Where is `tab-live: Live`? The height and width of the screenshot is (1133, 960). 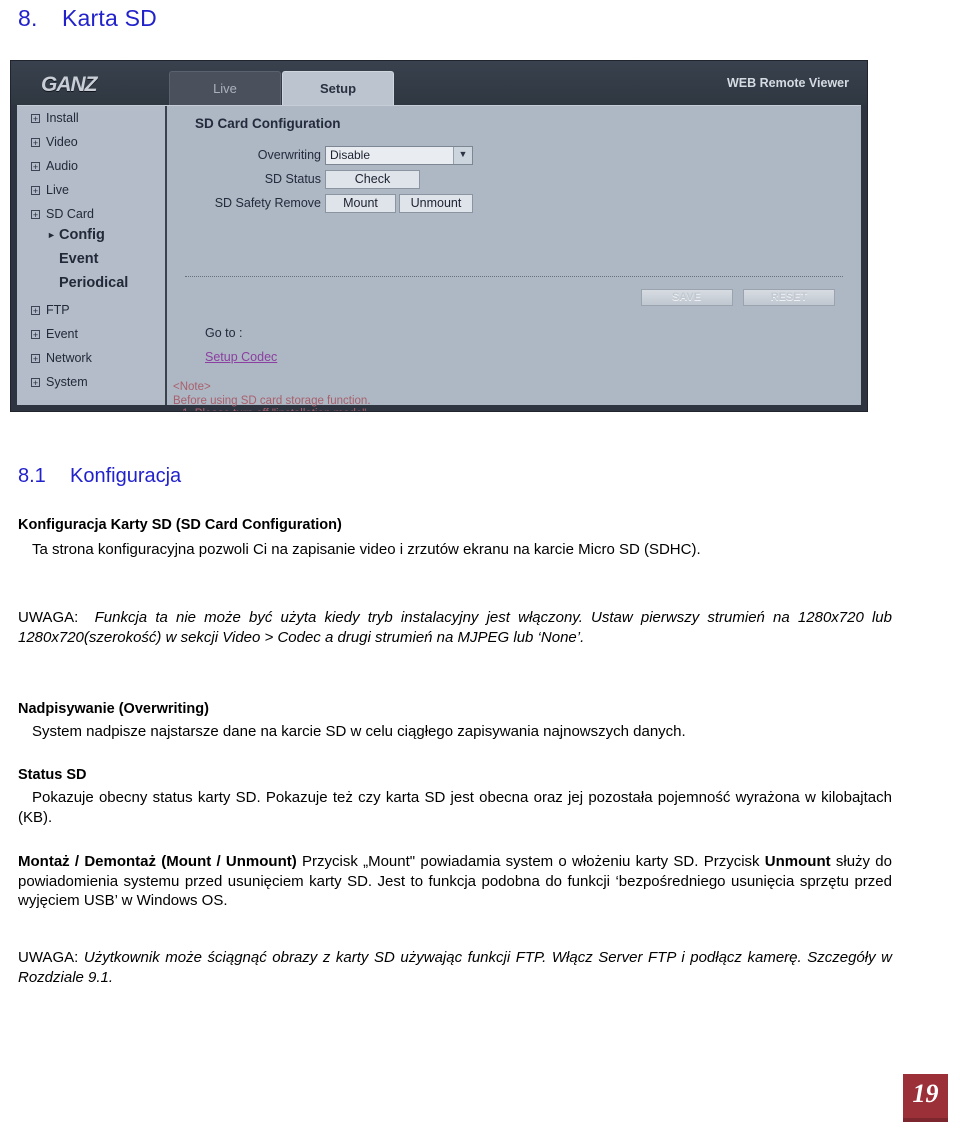
tab-live: Live is located at coordinates (225, 88).